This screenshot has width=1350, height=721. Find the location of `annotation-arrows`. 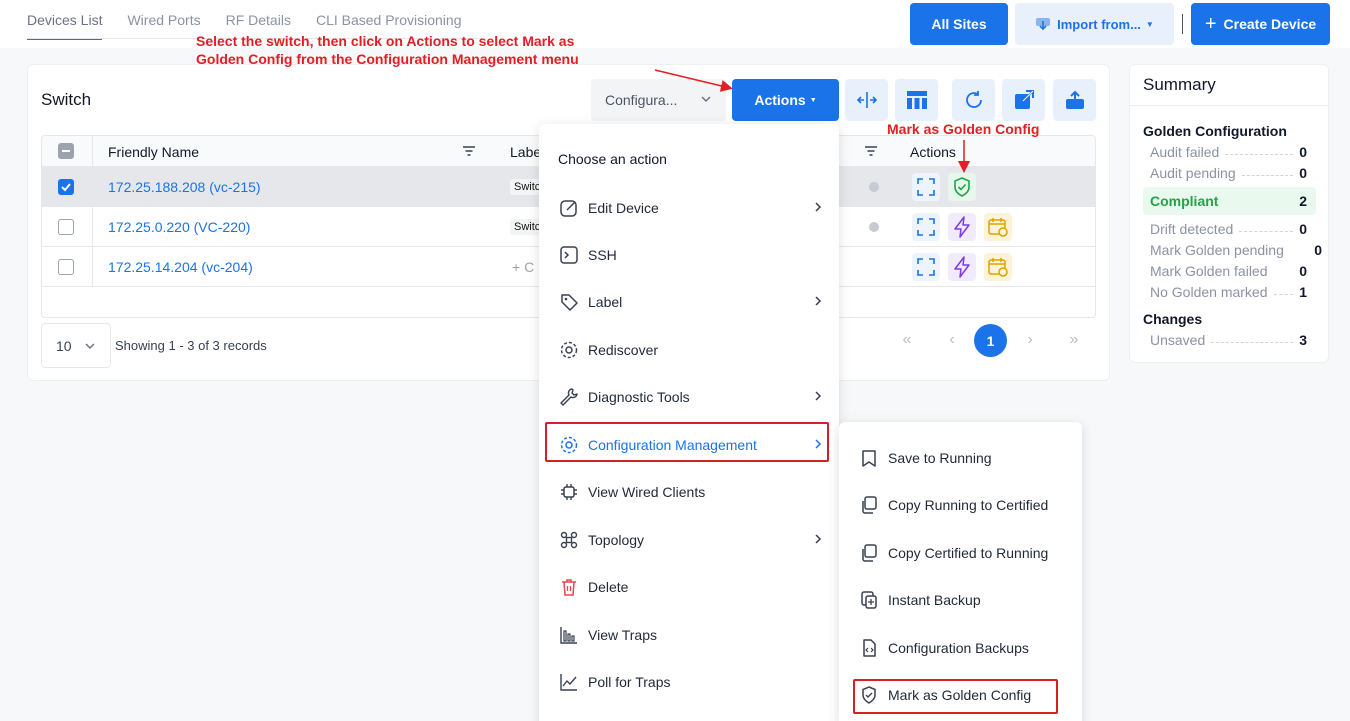

annotation-arrows is located at coordinates (812, 121).